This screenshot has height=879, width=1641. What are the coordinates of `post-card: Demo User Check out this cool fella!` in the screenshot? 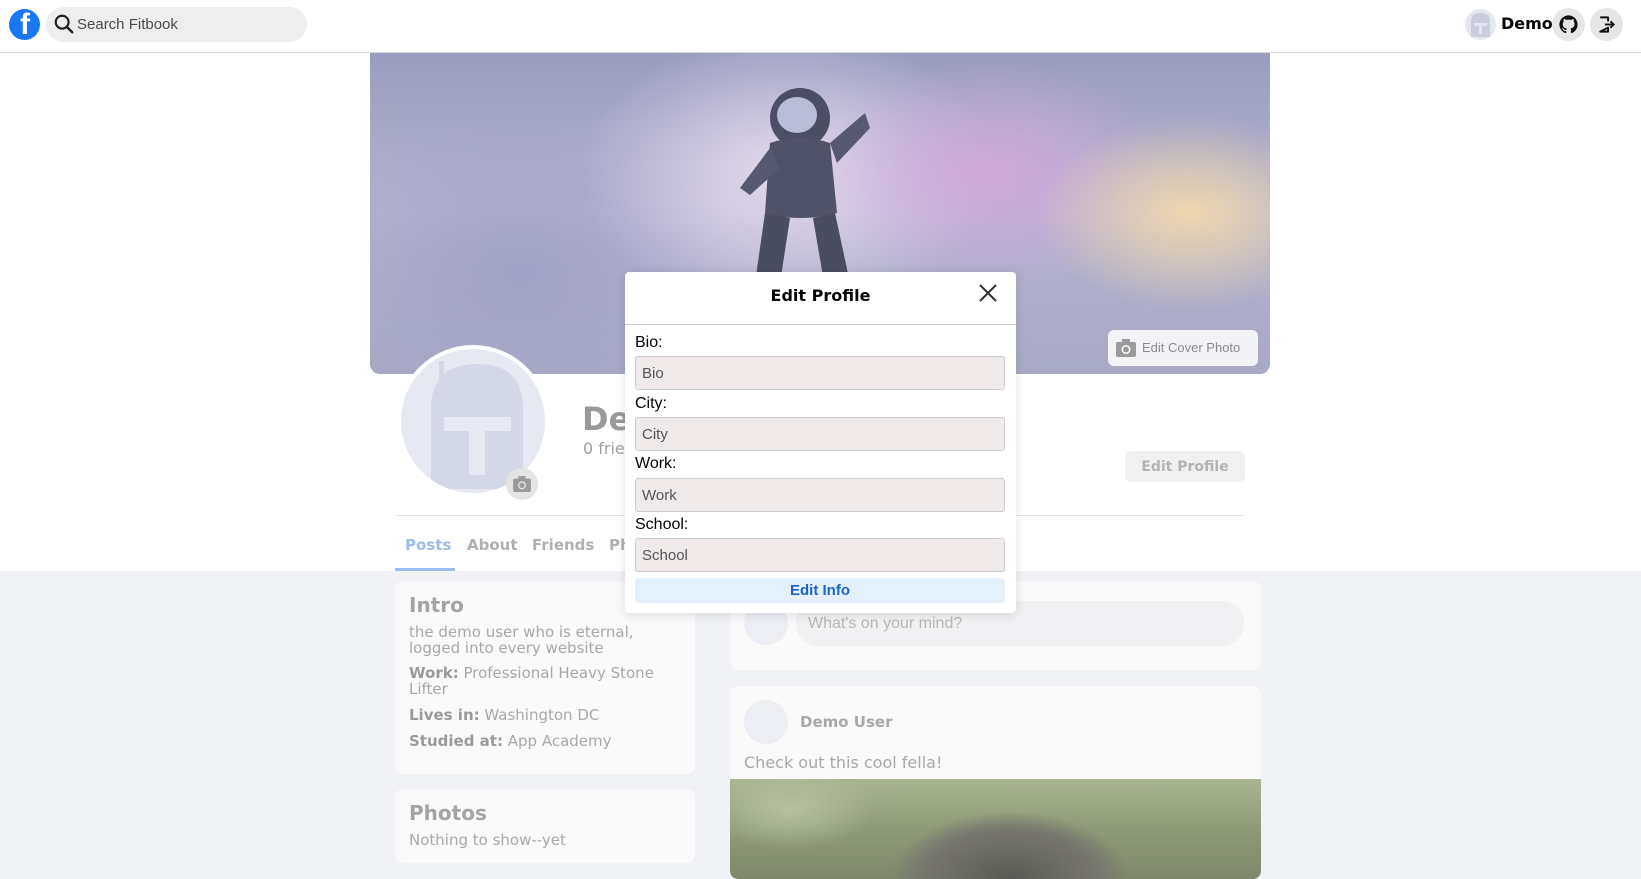 It's located at (995, 782).